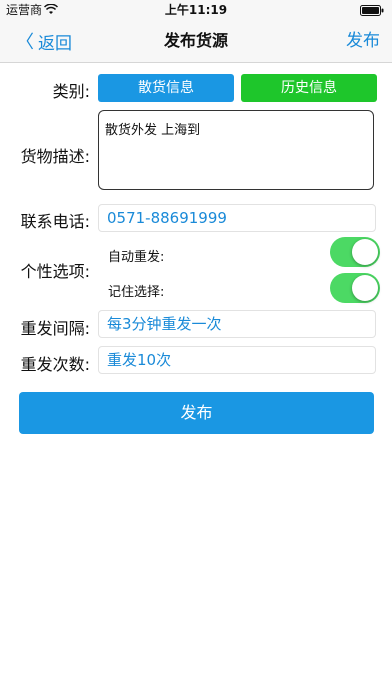  What do you see at coordinates (136, 257) in the screenshot?
I see `auto-resend-label: 自动重发:` at bounding box center [136, 257].